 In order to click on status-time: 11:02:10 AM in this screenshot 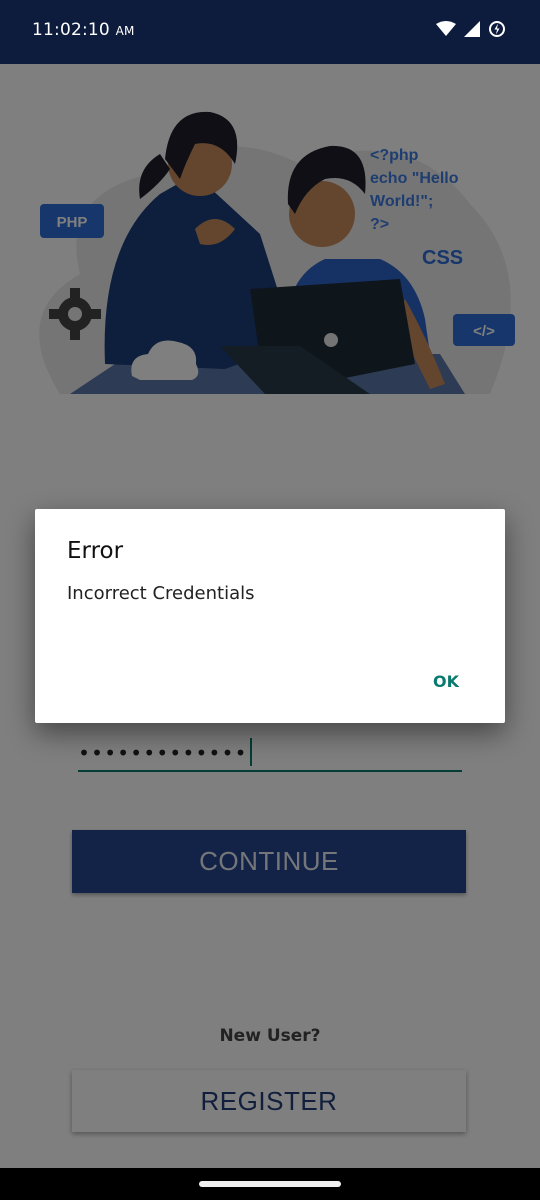, I will do `click(83, 30)`.